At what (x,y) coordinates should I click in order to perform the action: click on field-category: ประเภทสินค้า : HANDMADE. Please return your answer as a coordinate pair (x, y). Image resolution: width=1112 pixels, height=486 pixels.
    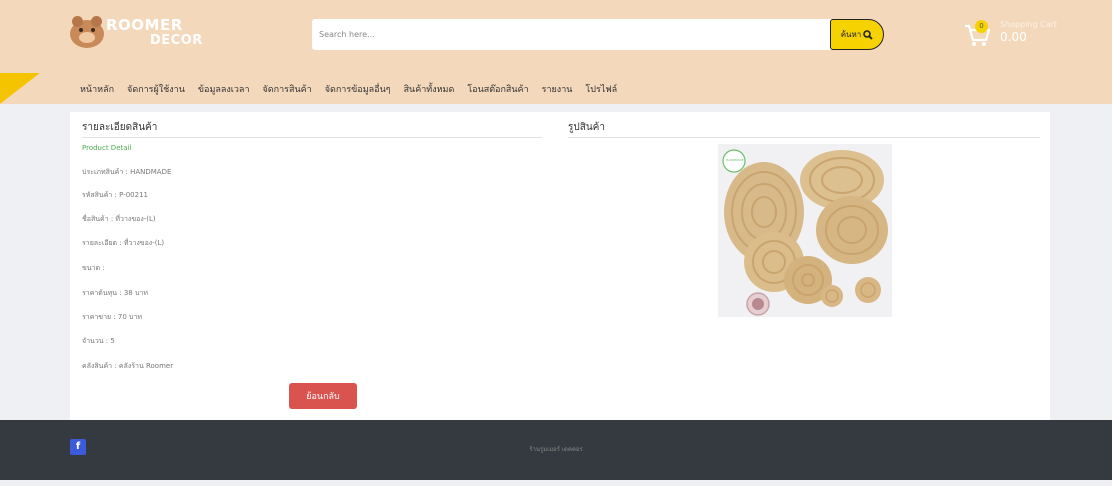
    Looking at the image, I should click on (127, 172).